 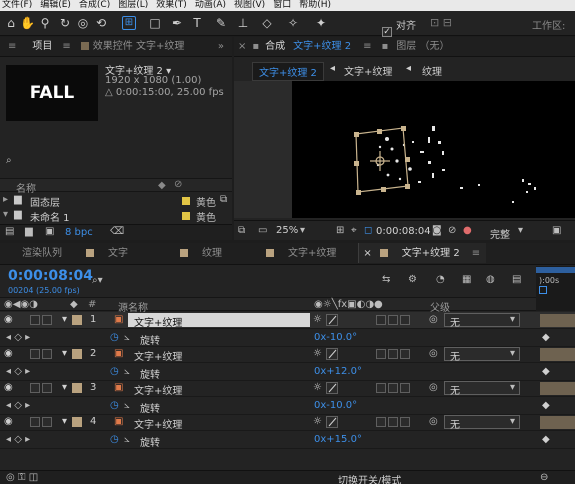 What do you see at coordinates (393, 354) in the screenshot?
I see `adjustment-toggle` at bounding box center [393, 354].